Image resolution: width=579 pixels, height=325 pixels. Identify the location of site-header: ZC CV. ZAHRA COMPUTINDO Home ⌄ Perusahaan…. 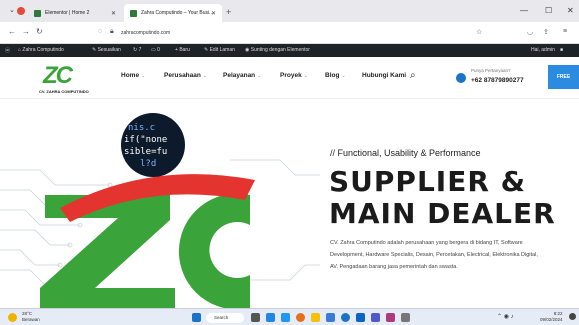
(289, 78).